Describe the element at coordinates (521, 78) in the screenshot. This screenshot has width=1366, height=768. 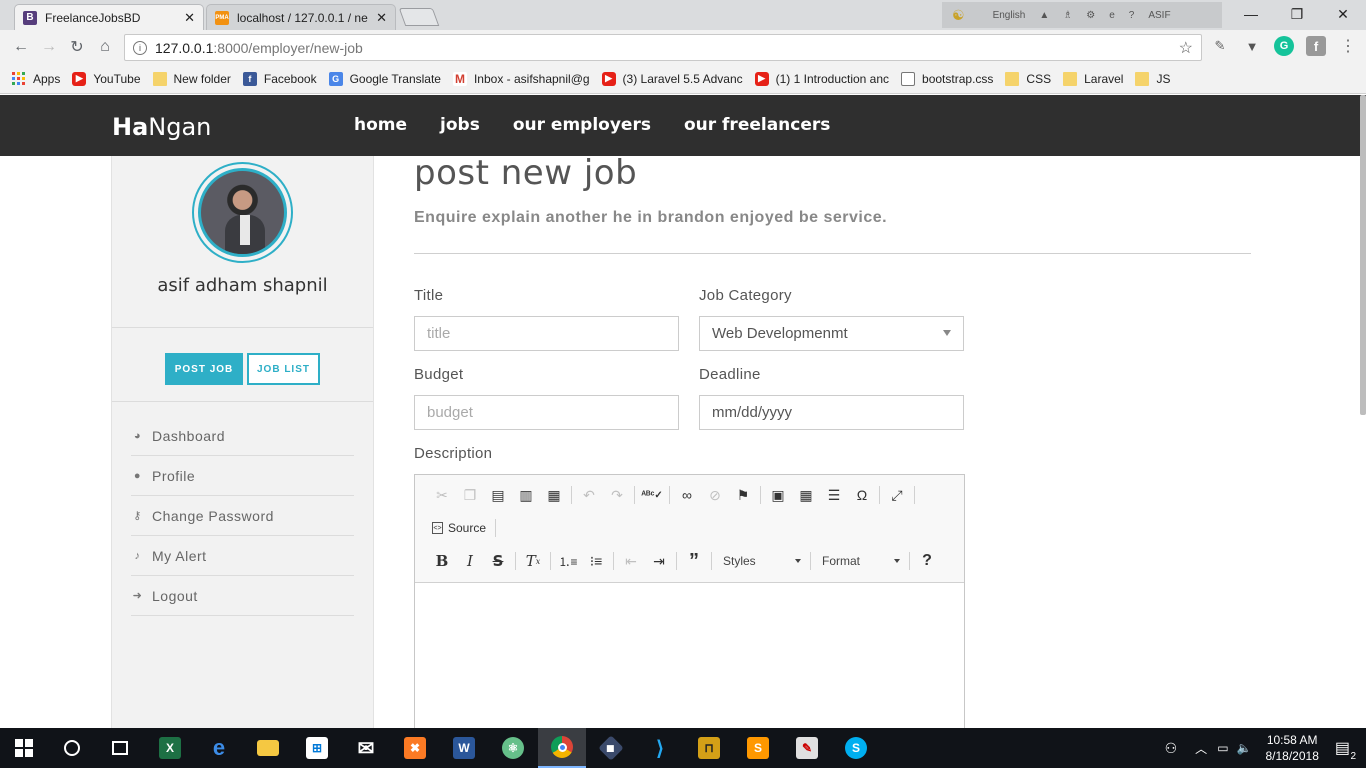
I see `bookmark-inbox: M Inbox - asifshapnil@g` at that location.